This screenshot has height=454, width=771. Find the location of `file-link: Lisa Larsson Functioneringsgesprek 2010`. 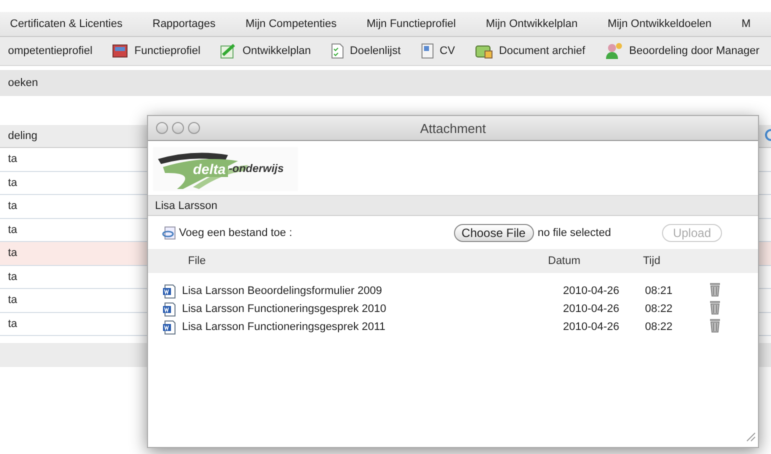

file-link: Lisa Larsson Functioneringsgesprek 2010 is located at coordinates (284, 309).